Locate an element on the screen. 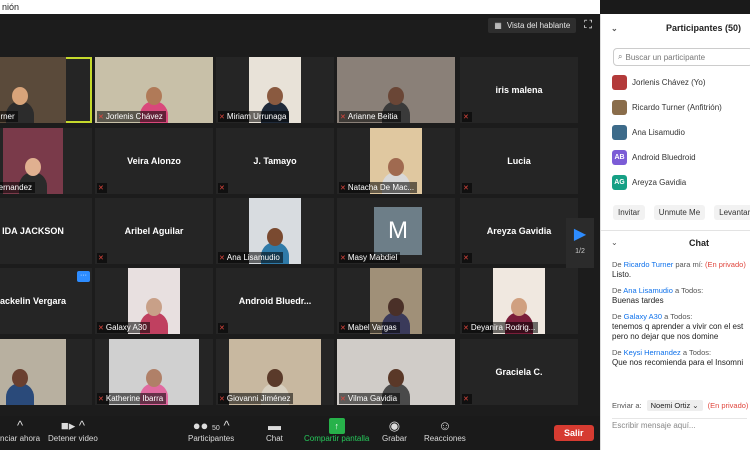 This screenshot has height=450, width=750. video-tile: ✕o Turner is located at coordinates (46, 90).